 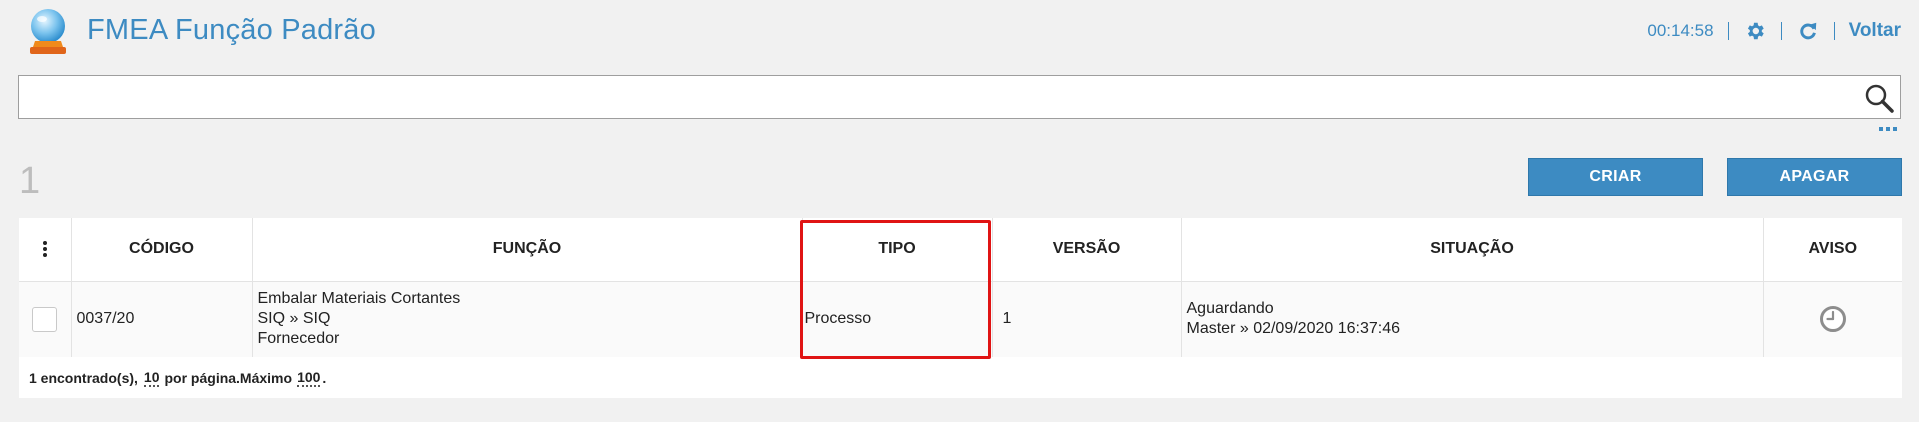 I want to click on column-header-codigo: CÓDIGO, so click(x=162, y=250).